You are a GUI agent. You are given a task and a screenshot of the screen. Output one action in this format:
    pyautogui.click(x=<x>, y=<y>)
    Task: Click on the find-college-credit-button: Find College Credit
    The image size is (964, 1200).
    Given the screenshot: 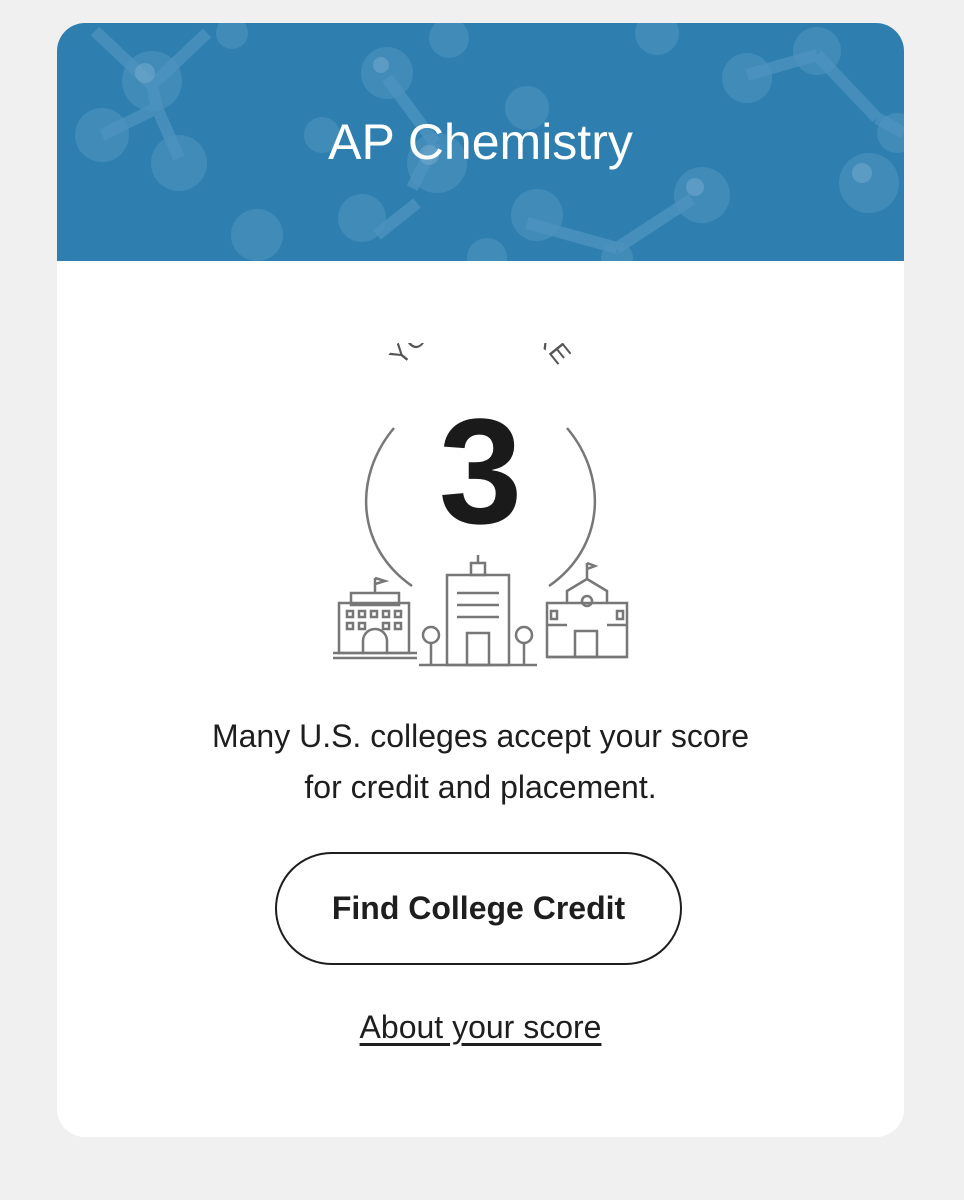 What is the action you would take?
    pyautogui.click(x=478, y=908)
    